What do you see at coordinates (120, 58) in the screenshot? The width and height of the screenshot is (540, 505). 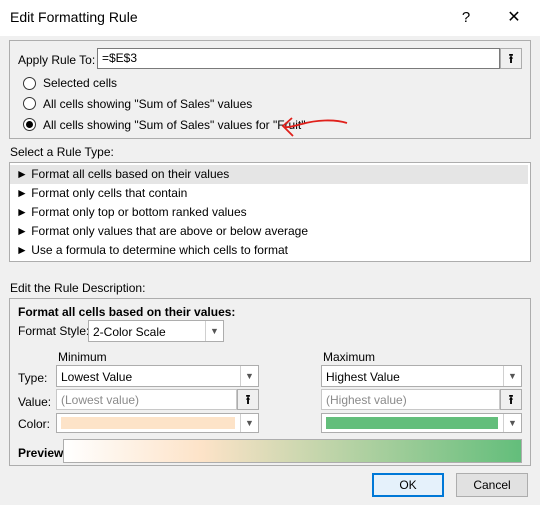 I see `apply-rule-value: =$E$3` at bounding box center [120, 58].